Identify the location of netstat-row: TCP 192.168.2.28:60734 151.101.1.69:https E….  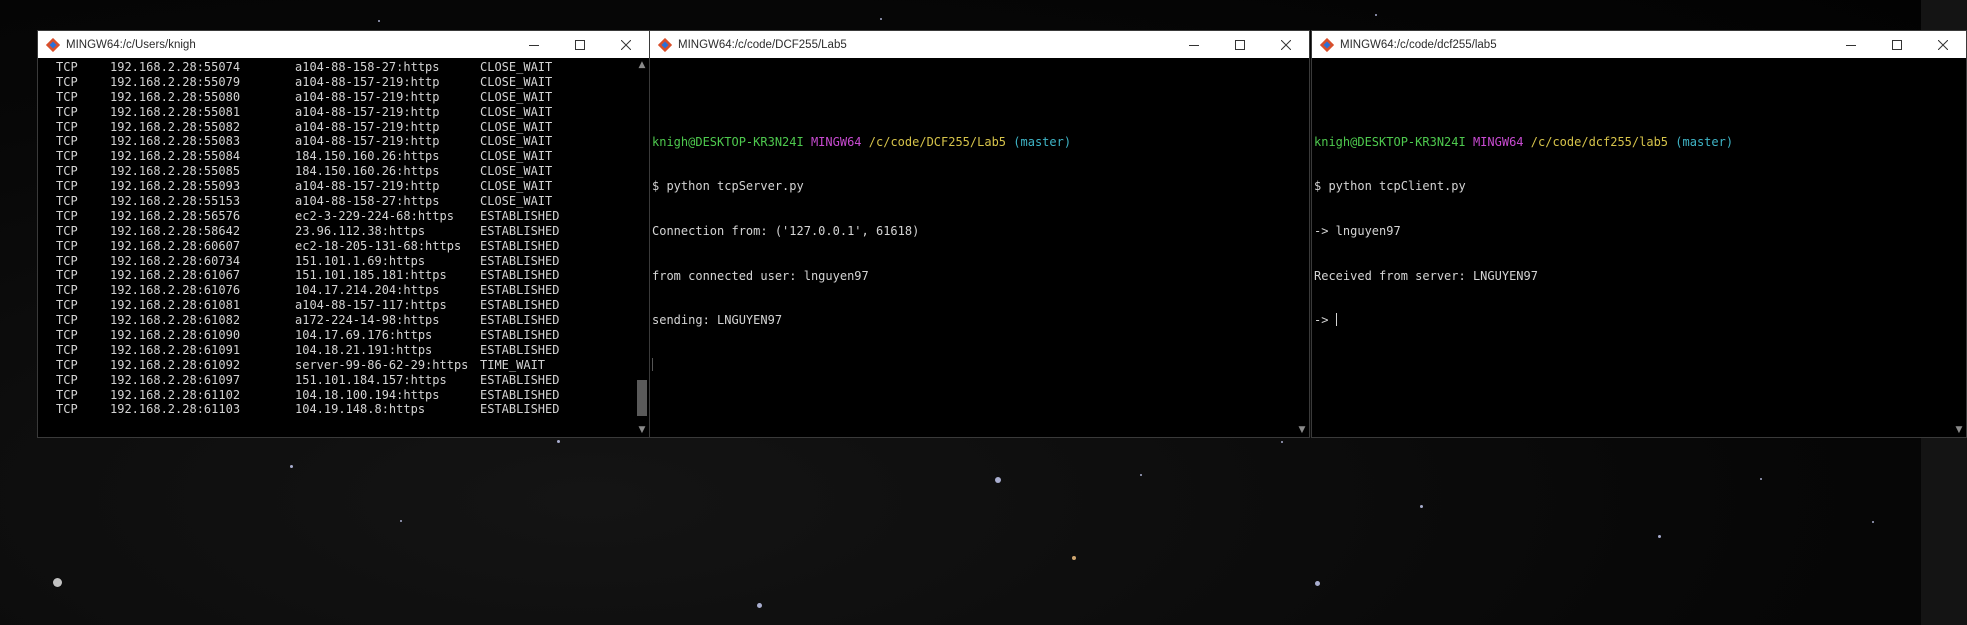
(336, 261).